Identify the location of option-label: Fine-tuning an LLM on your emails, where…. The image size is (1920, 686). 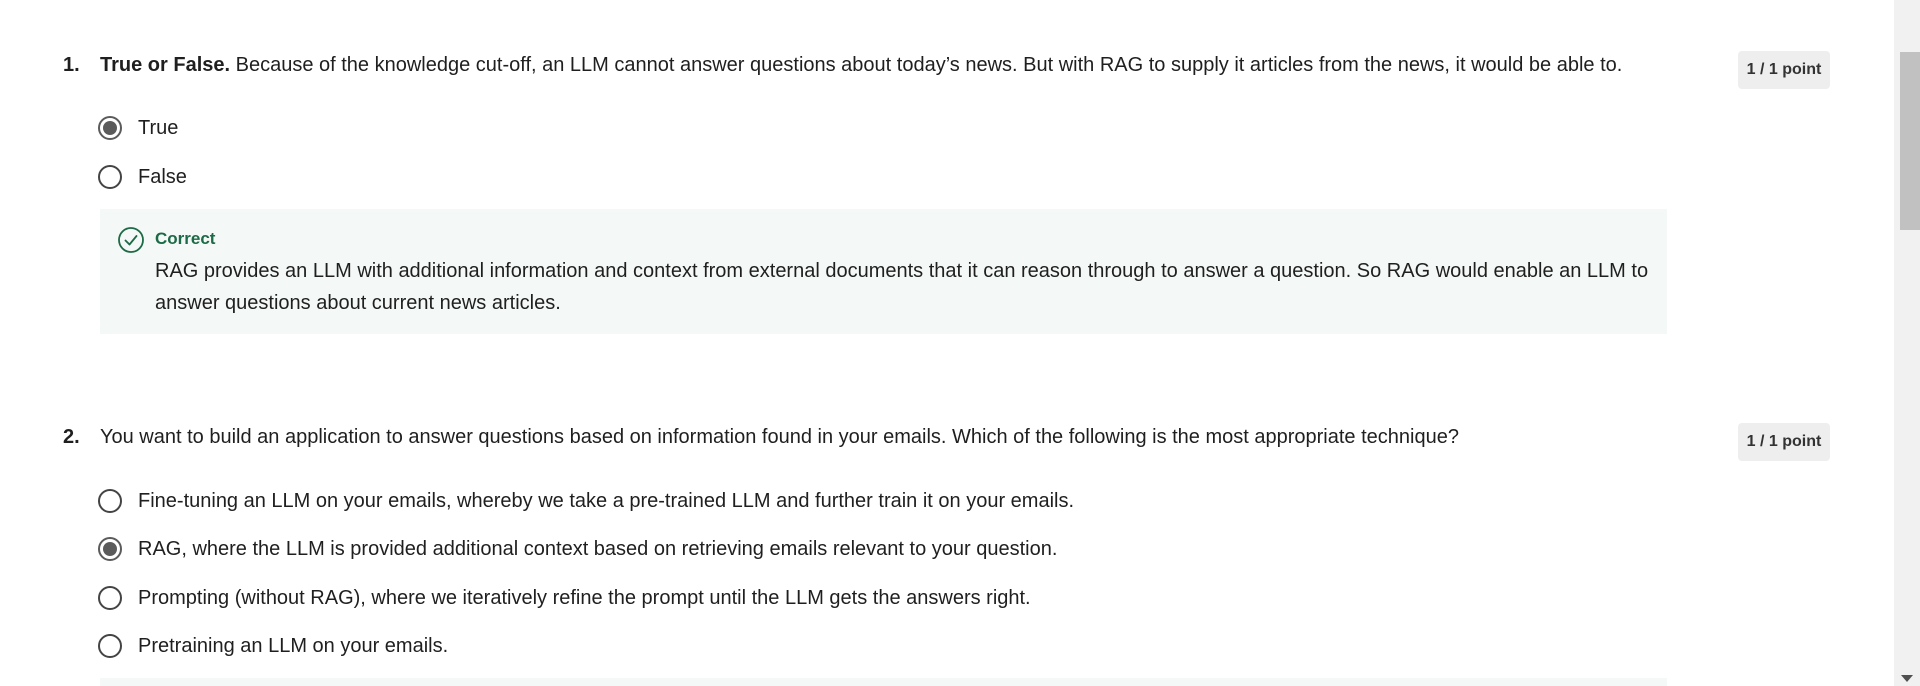
(606, 500).